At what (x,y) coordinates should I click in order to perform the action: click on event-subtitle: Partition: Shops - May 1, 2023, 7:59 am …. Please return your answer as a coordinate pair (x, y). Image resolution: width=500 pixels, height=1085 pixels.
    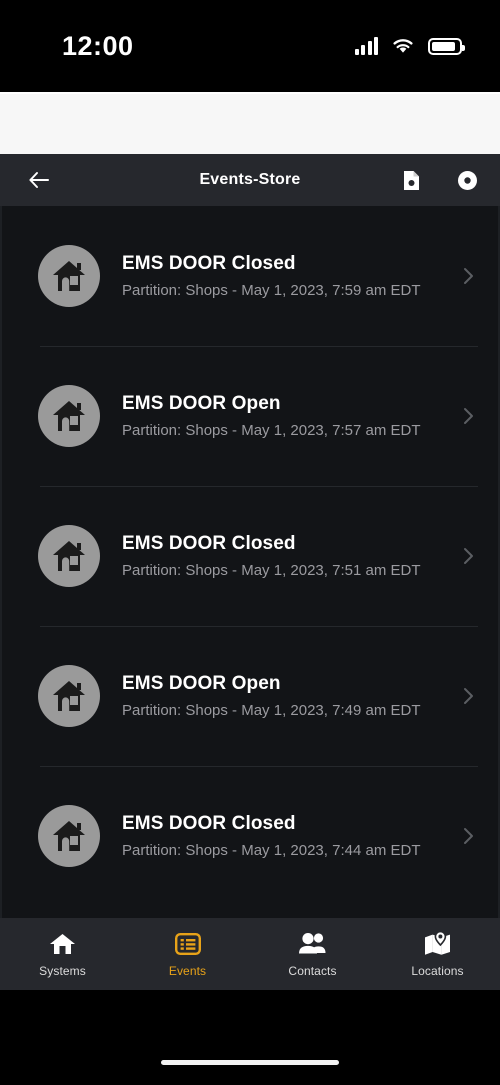
    Looking at the image, I should click on (271, 290).